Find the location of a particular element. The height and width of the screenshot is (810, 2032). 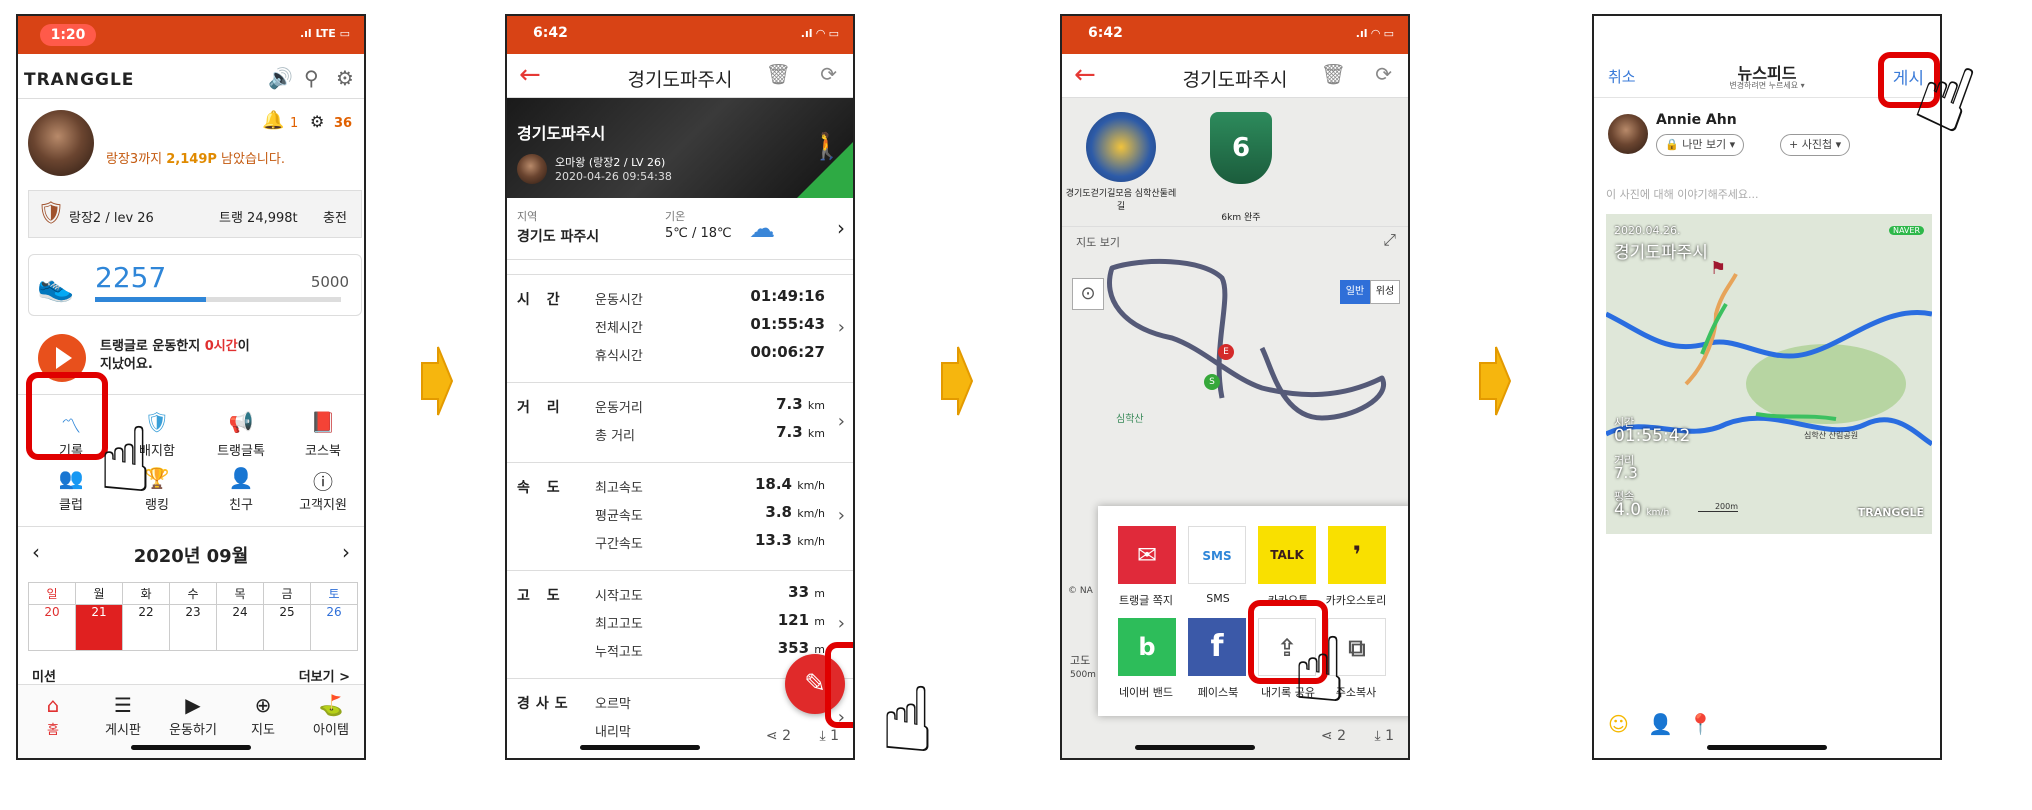

bike-icon: ⚙ is located at coordinates (317, 121).